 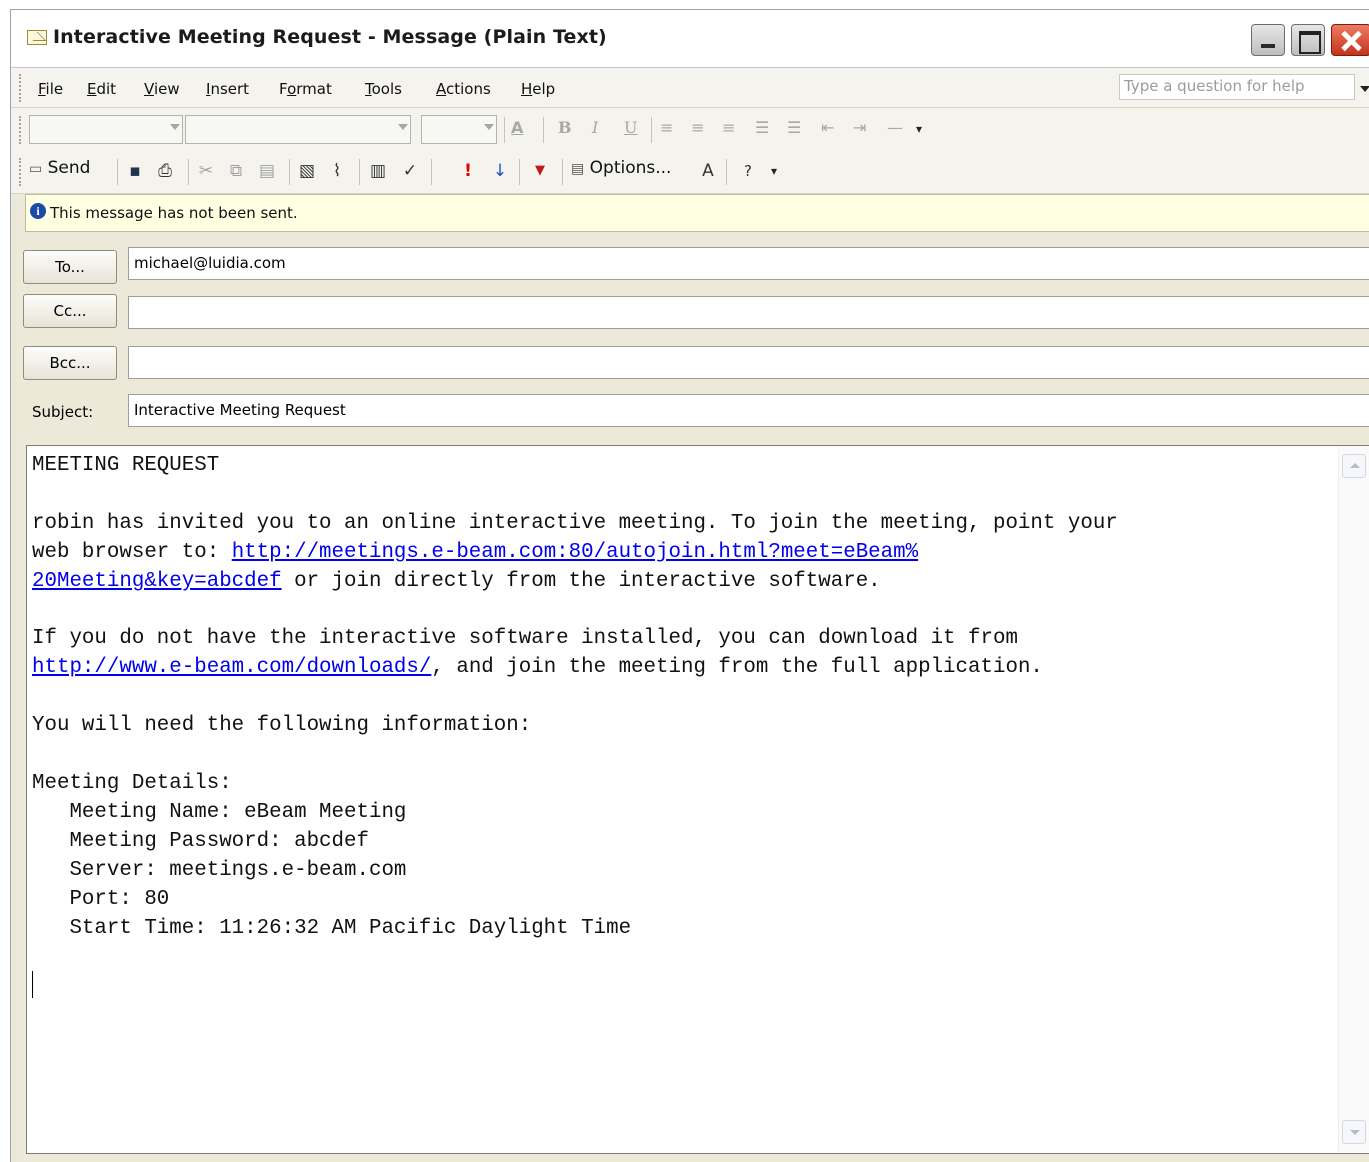 What do you see at coordinates (748, 263) in the screenshot?
I see `to-field: michael@luidia.com` at bounding box center [748, 263].